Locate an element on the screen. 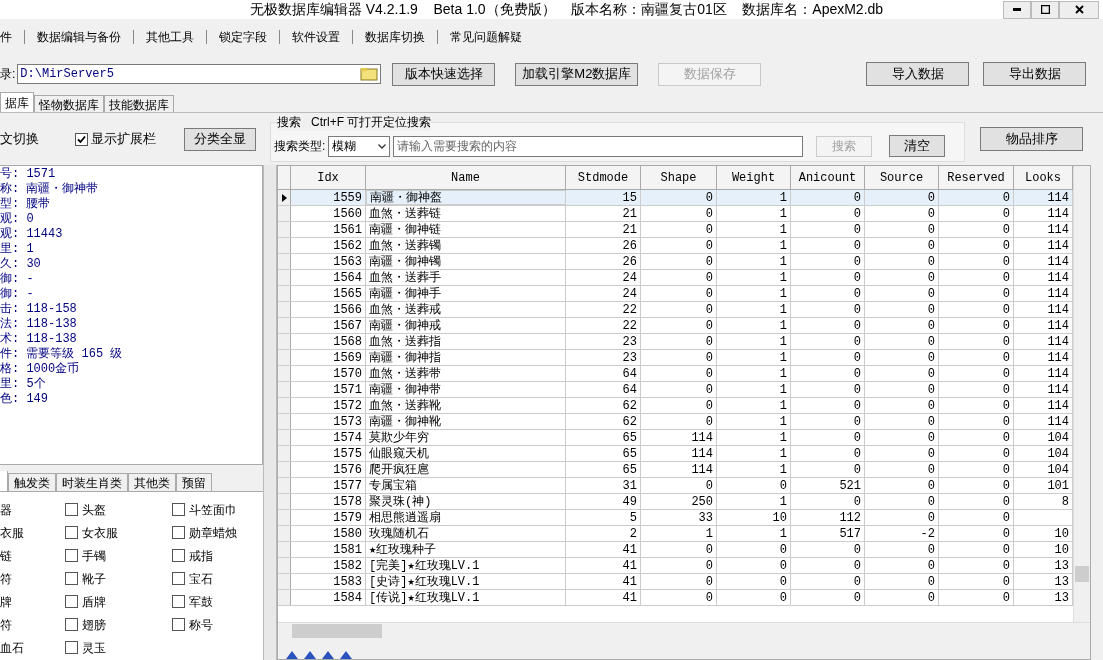 The width and height of the screenshot is (1103, 660). category-tab: 预留 is located at coordinates (194, 482).